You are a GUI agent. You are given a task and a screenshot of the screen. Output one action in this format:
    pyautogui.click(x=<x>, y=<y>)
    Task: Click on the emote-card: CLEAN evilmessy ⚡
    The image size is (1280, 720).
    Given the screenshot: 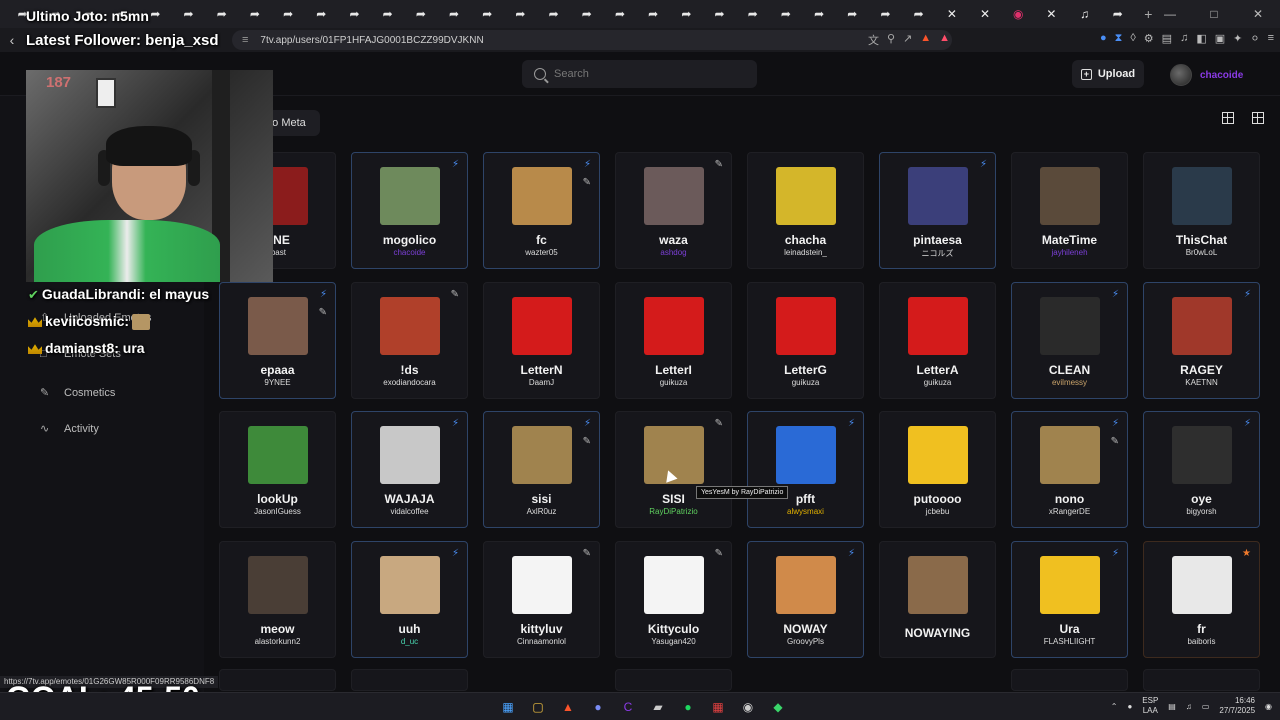 What is the action you would take?
    pyautogui.click(x=1069, y=340)
    